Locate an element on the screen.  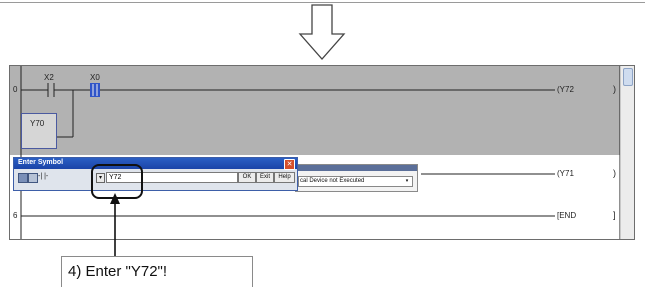
instruction-callout: 4) Enter "Y72"! is located at coordinates (157, 271).